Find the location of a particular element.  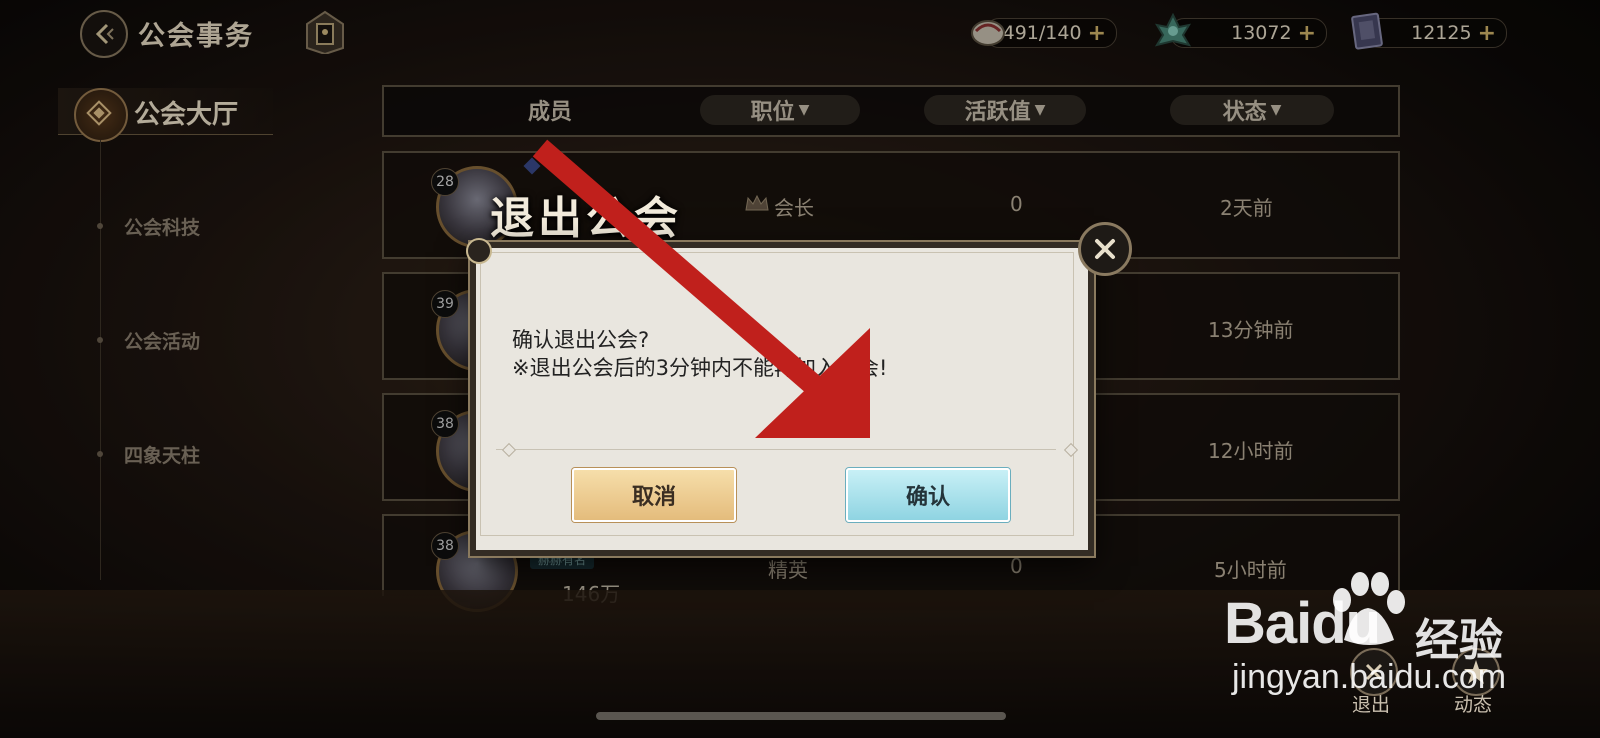

close-icon is located at coordinates (1105, 249).